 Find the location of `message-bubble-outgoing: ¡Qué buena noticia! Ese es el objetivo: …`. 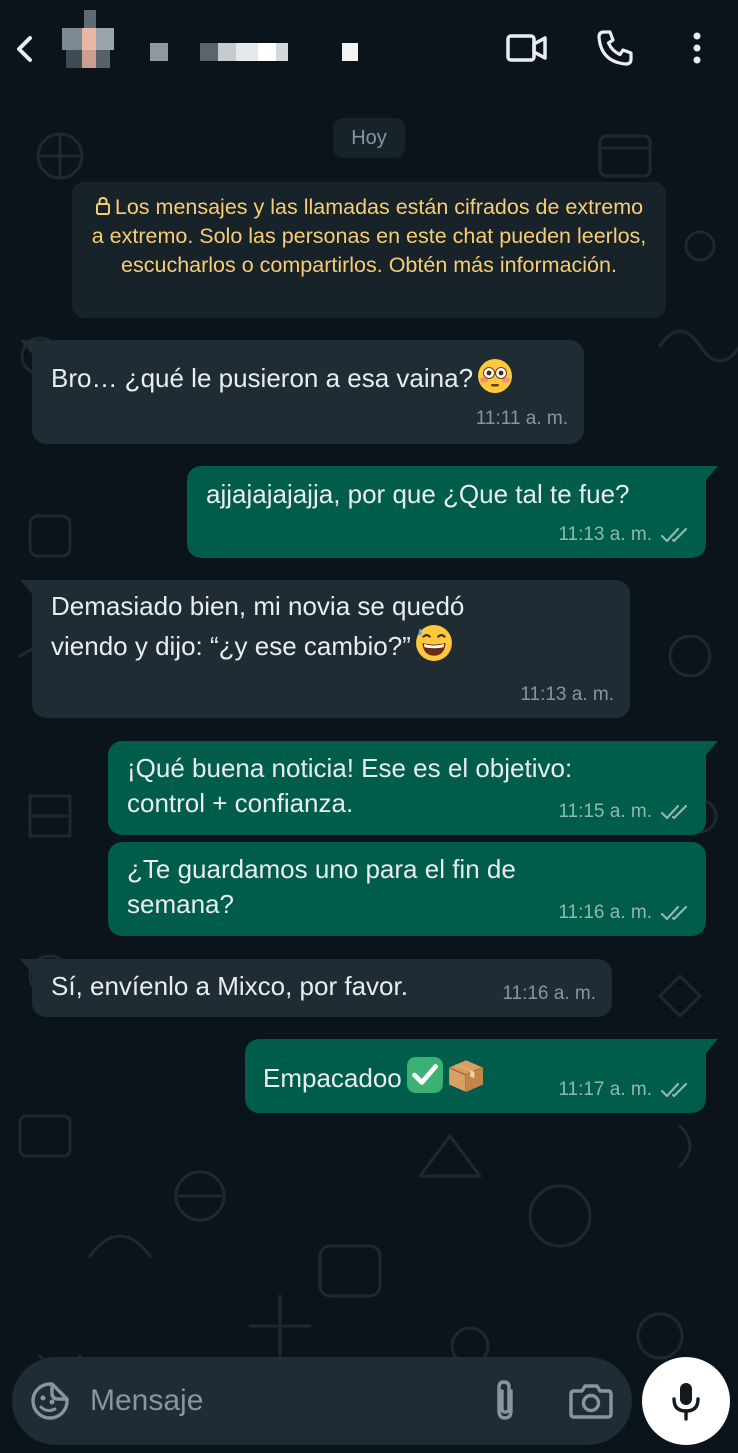

message-bubble-outgoing: ¡Qué buena noticia! Ese es el objetivo: … is located at coordinates (413, 788).